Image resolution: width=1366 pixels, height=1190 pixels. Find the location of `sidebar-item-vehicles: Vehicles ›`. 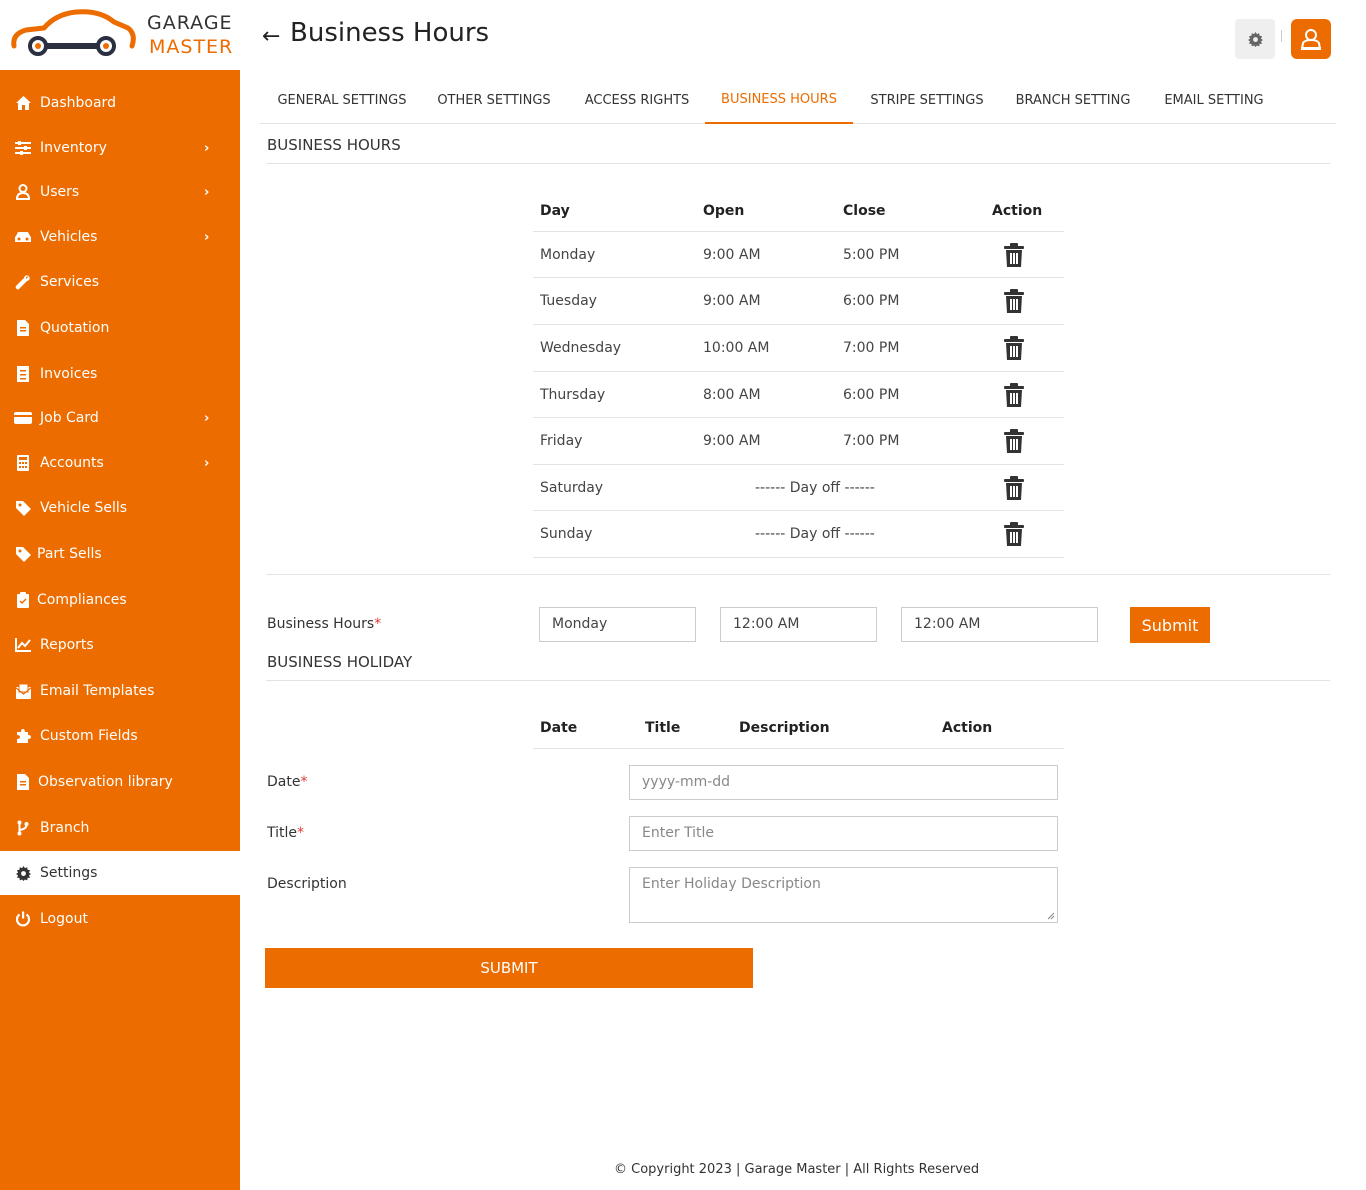

sidebar-item-vehicles: Vehicles › is located at coordinates (120, 237).